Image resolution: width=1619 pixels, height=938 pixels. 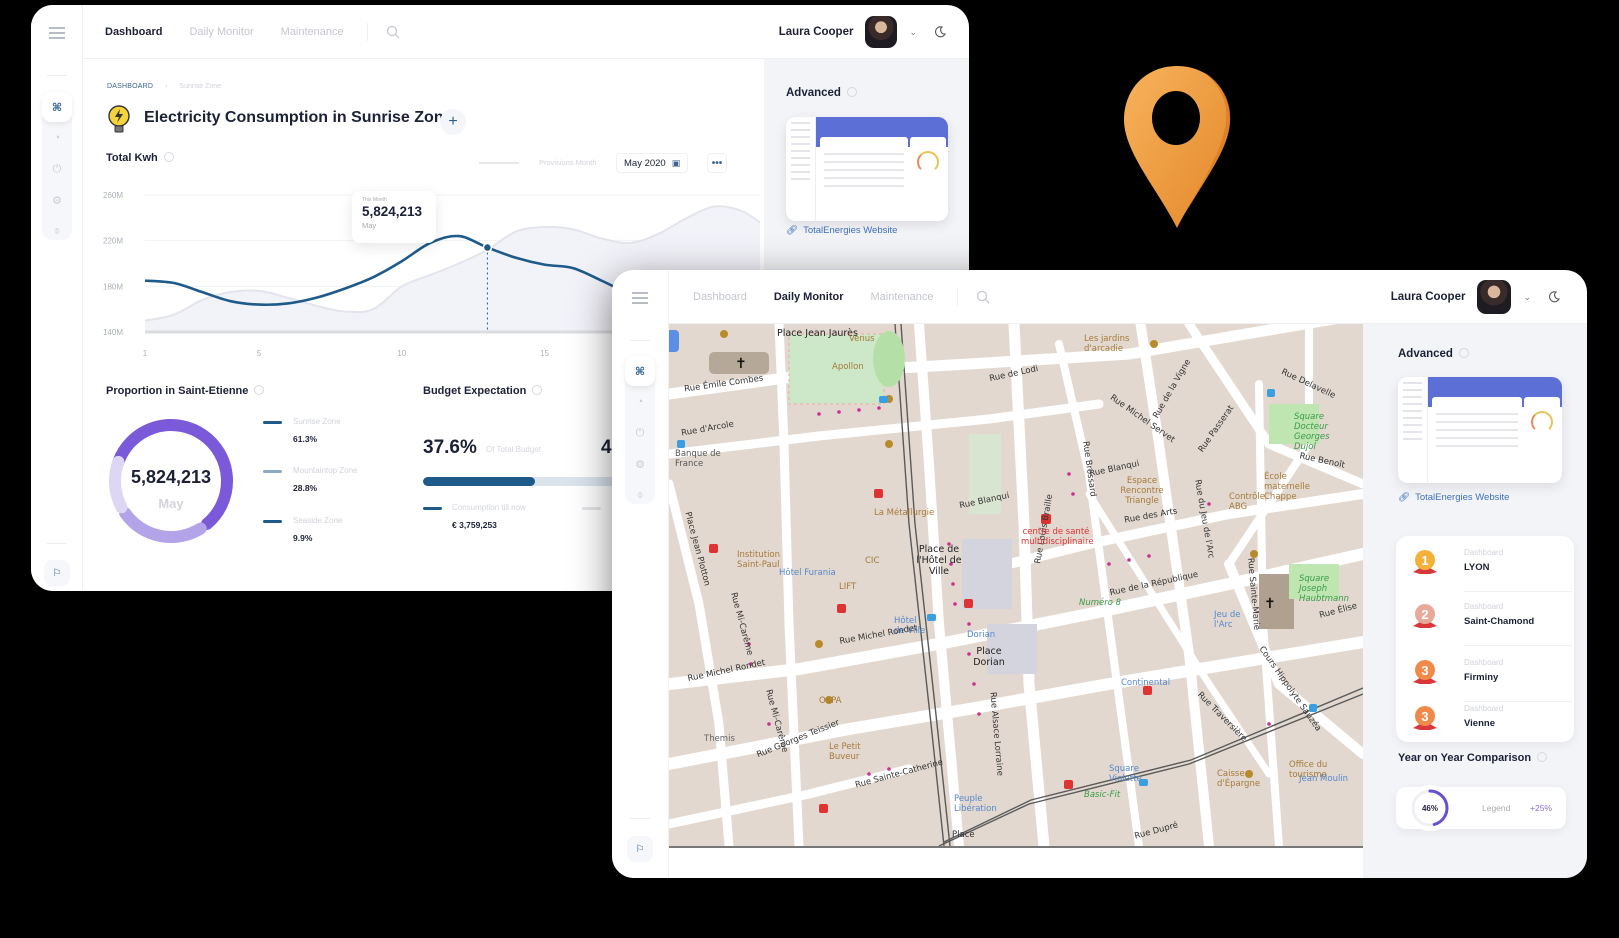 I want to click on sidebar-nav-group: ⌘ ◔ ⏻ ⚙ ⌽, so click(x=57, y=166).